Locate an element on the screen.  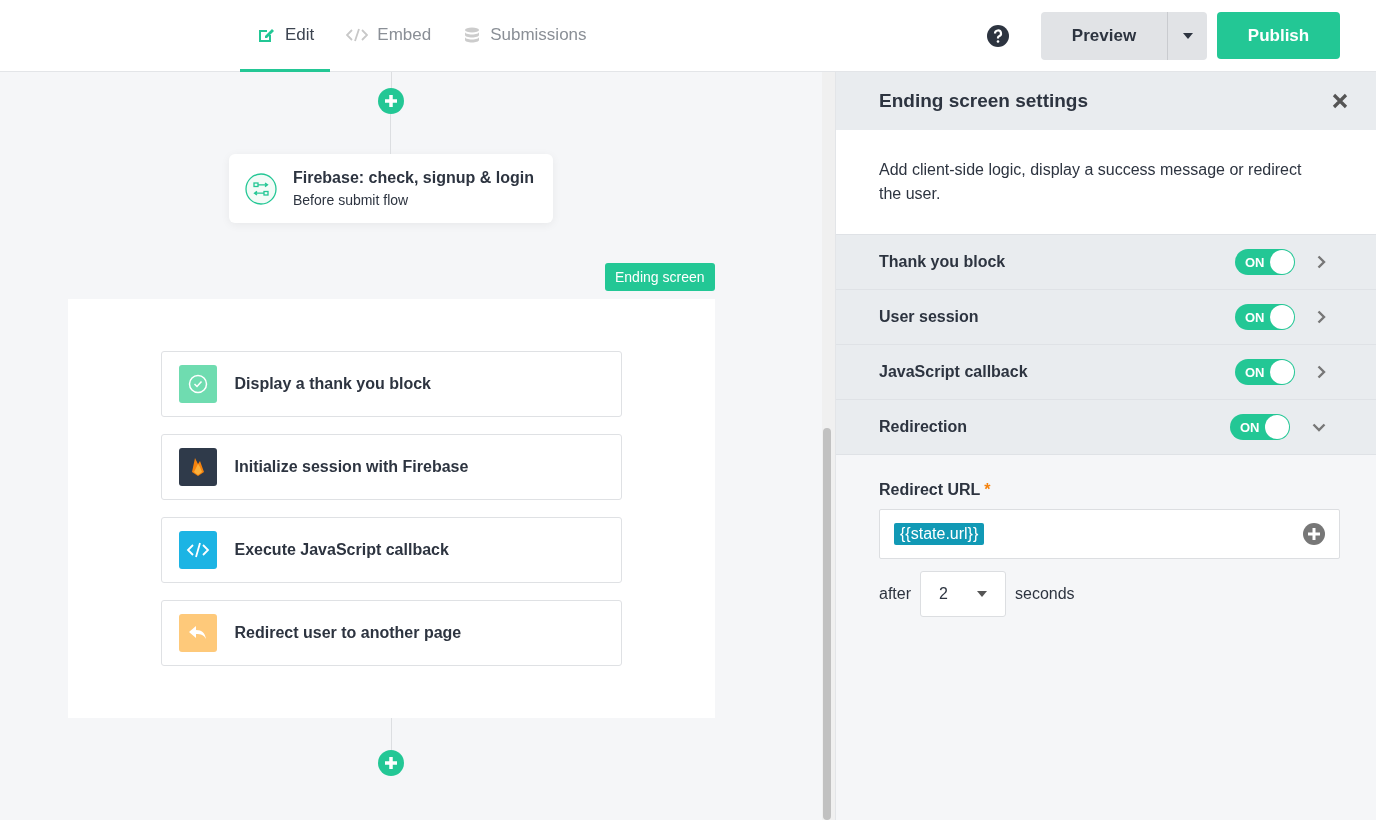
settings-section: User session ON is located at coordinates (1106, 317).